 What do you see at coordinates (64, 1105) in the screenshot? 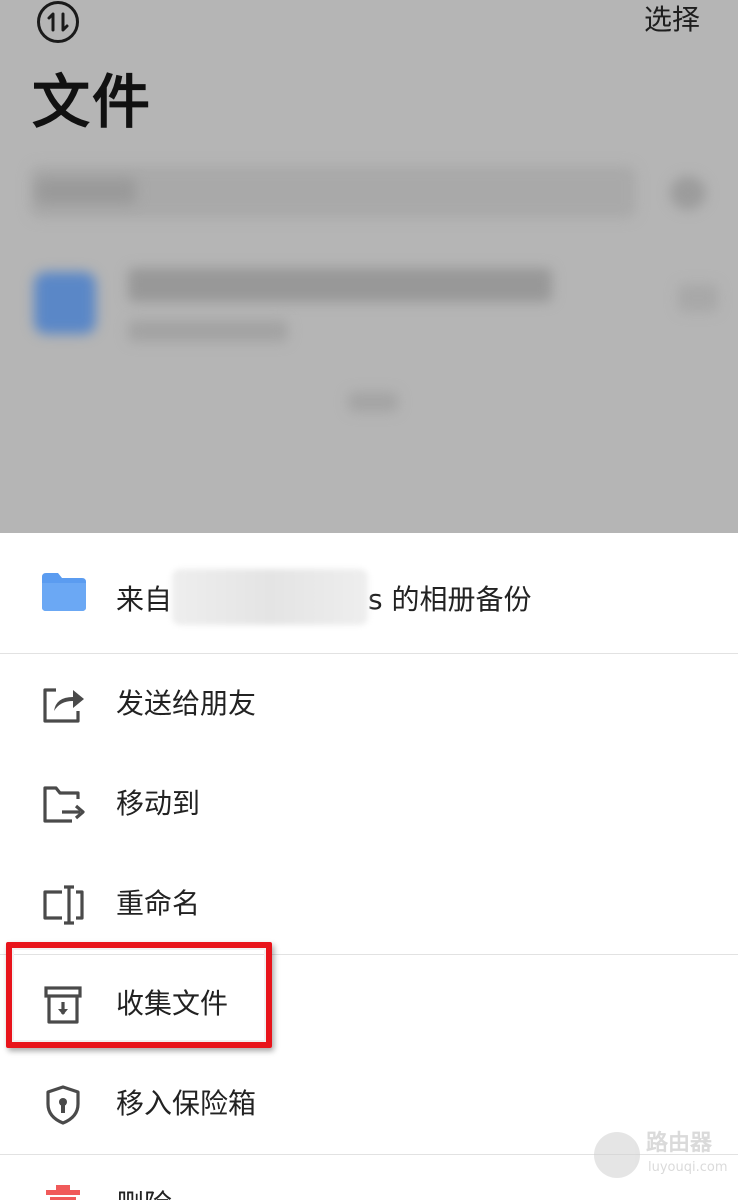
I see `vault-shield-icon` at bounding box center [64, 1105].